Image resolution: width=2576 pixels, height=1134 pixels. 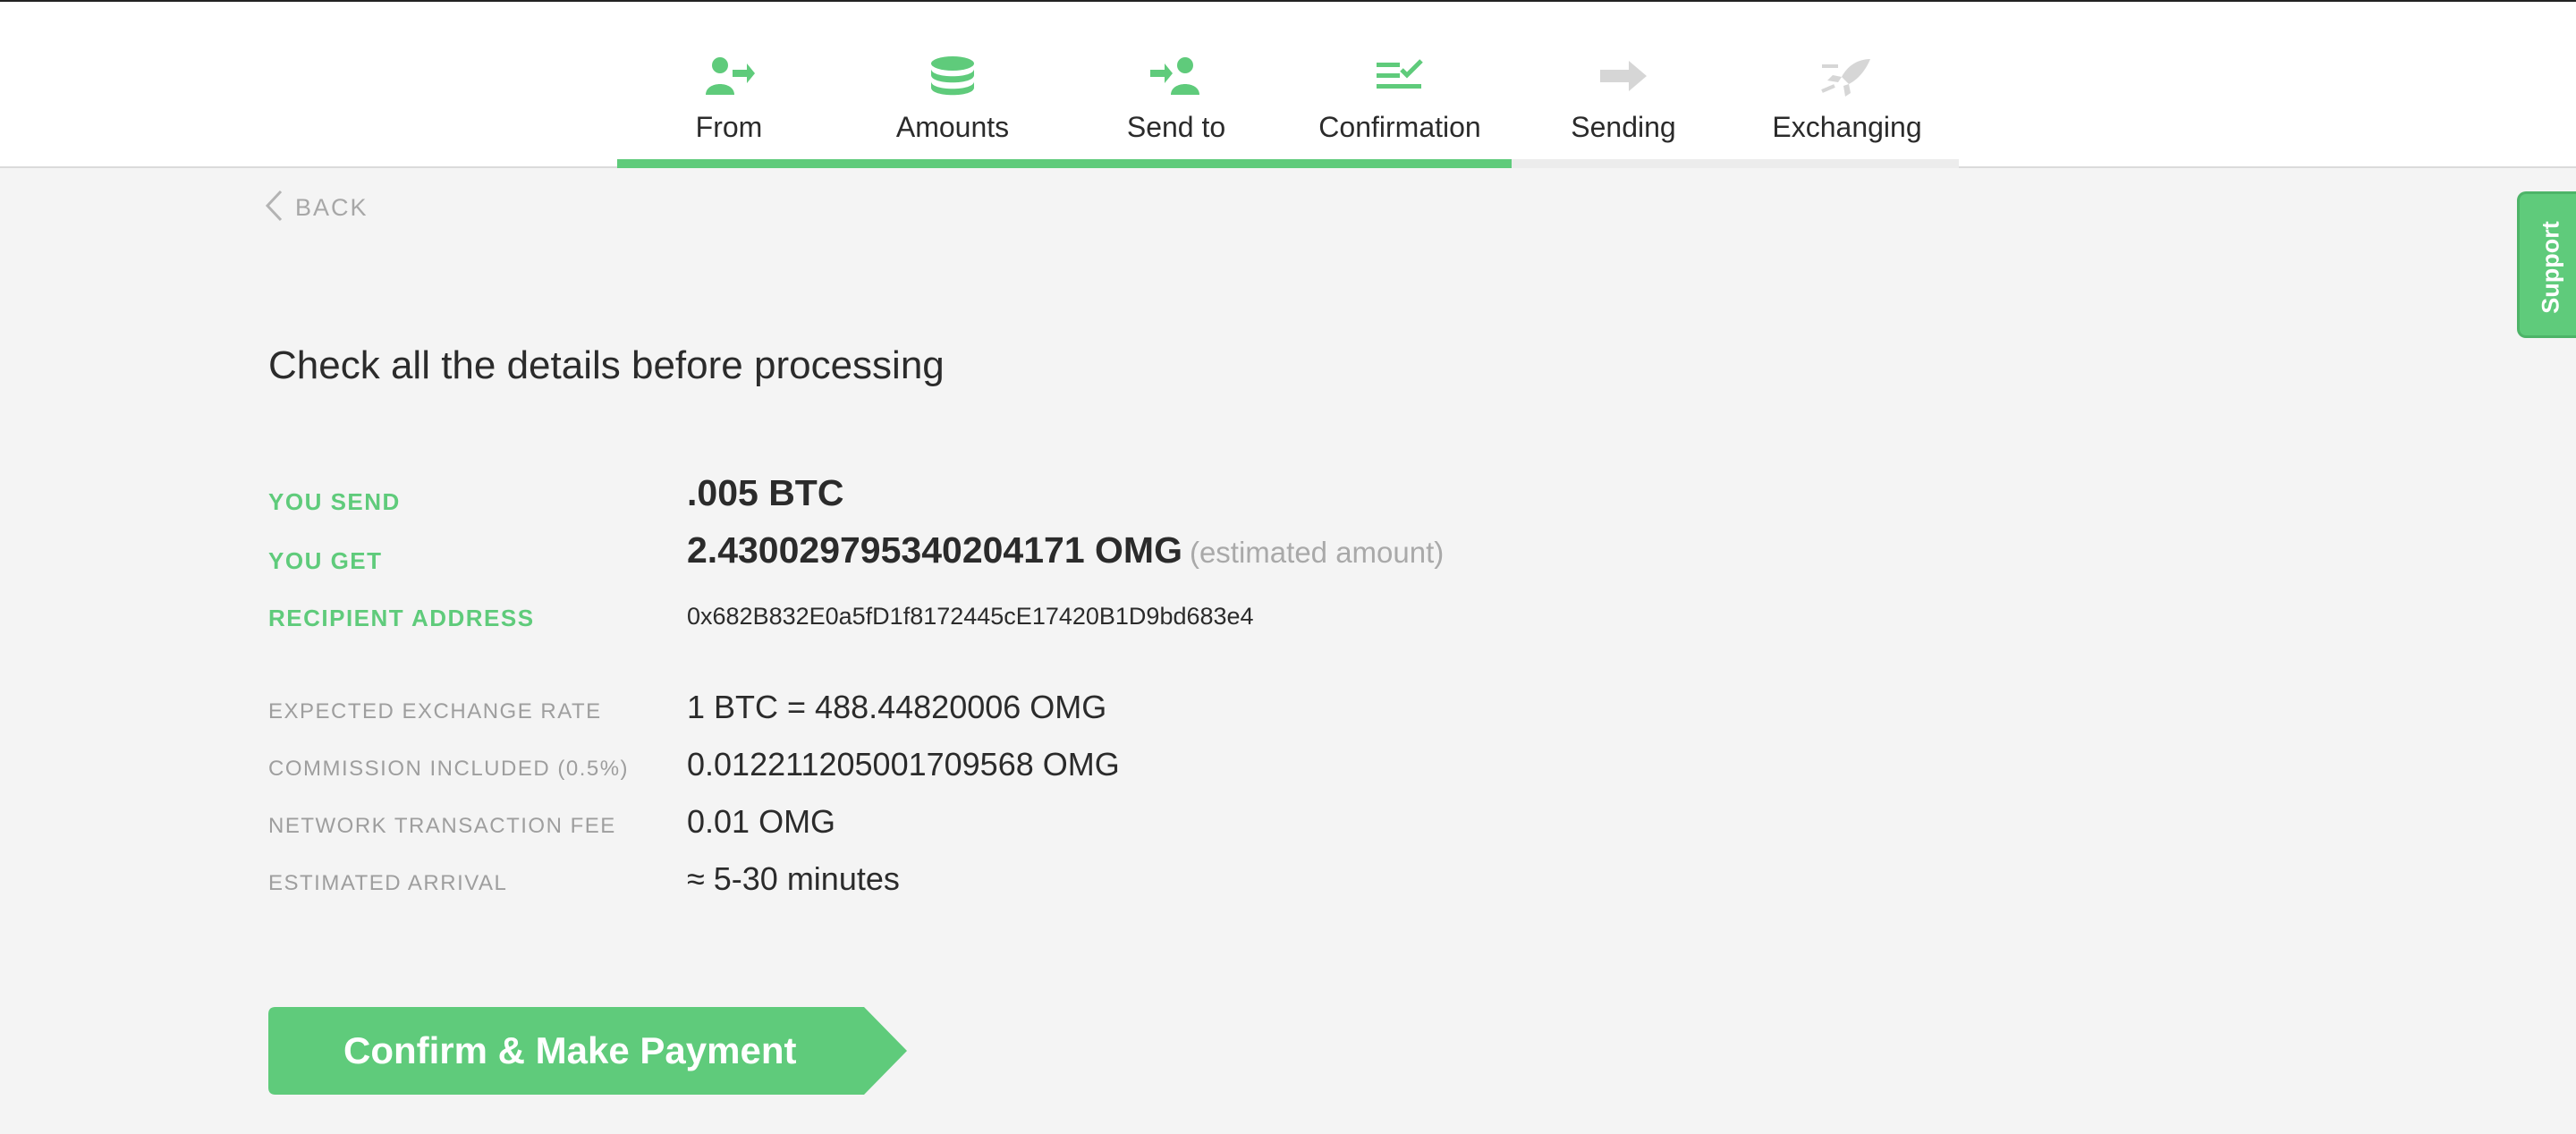 I want to click on chevron-left-icon, so click(x=274, y=208).